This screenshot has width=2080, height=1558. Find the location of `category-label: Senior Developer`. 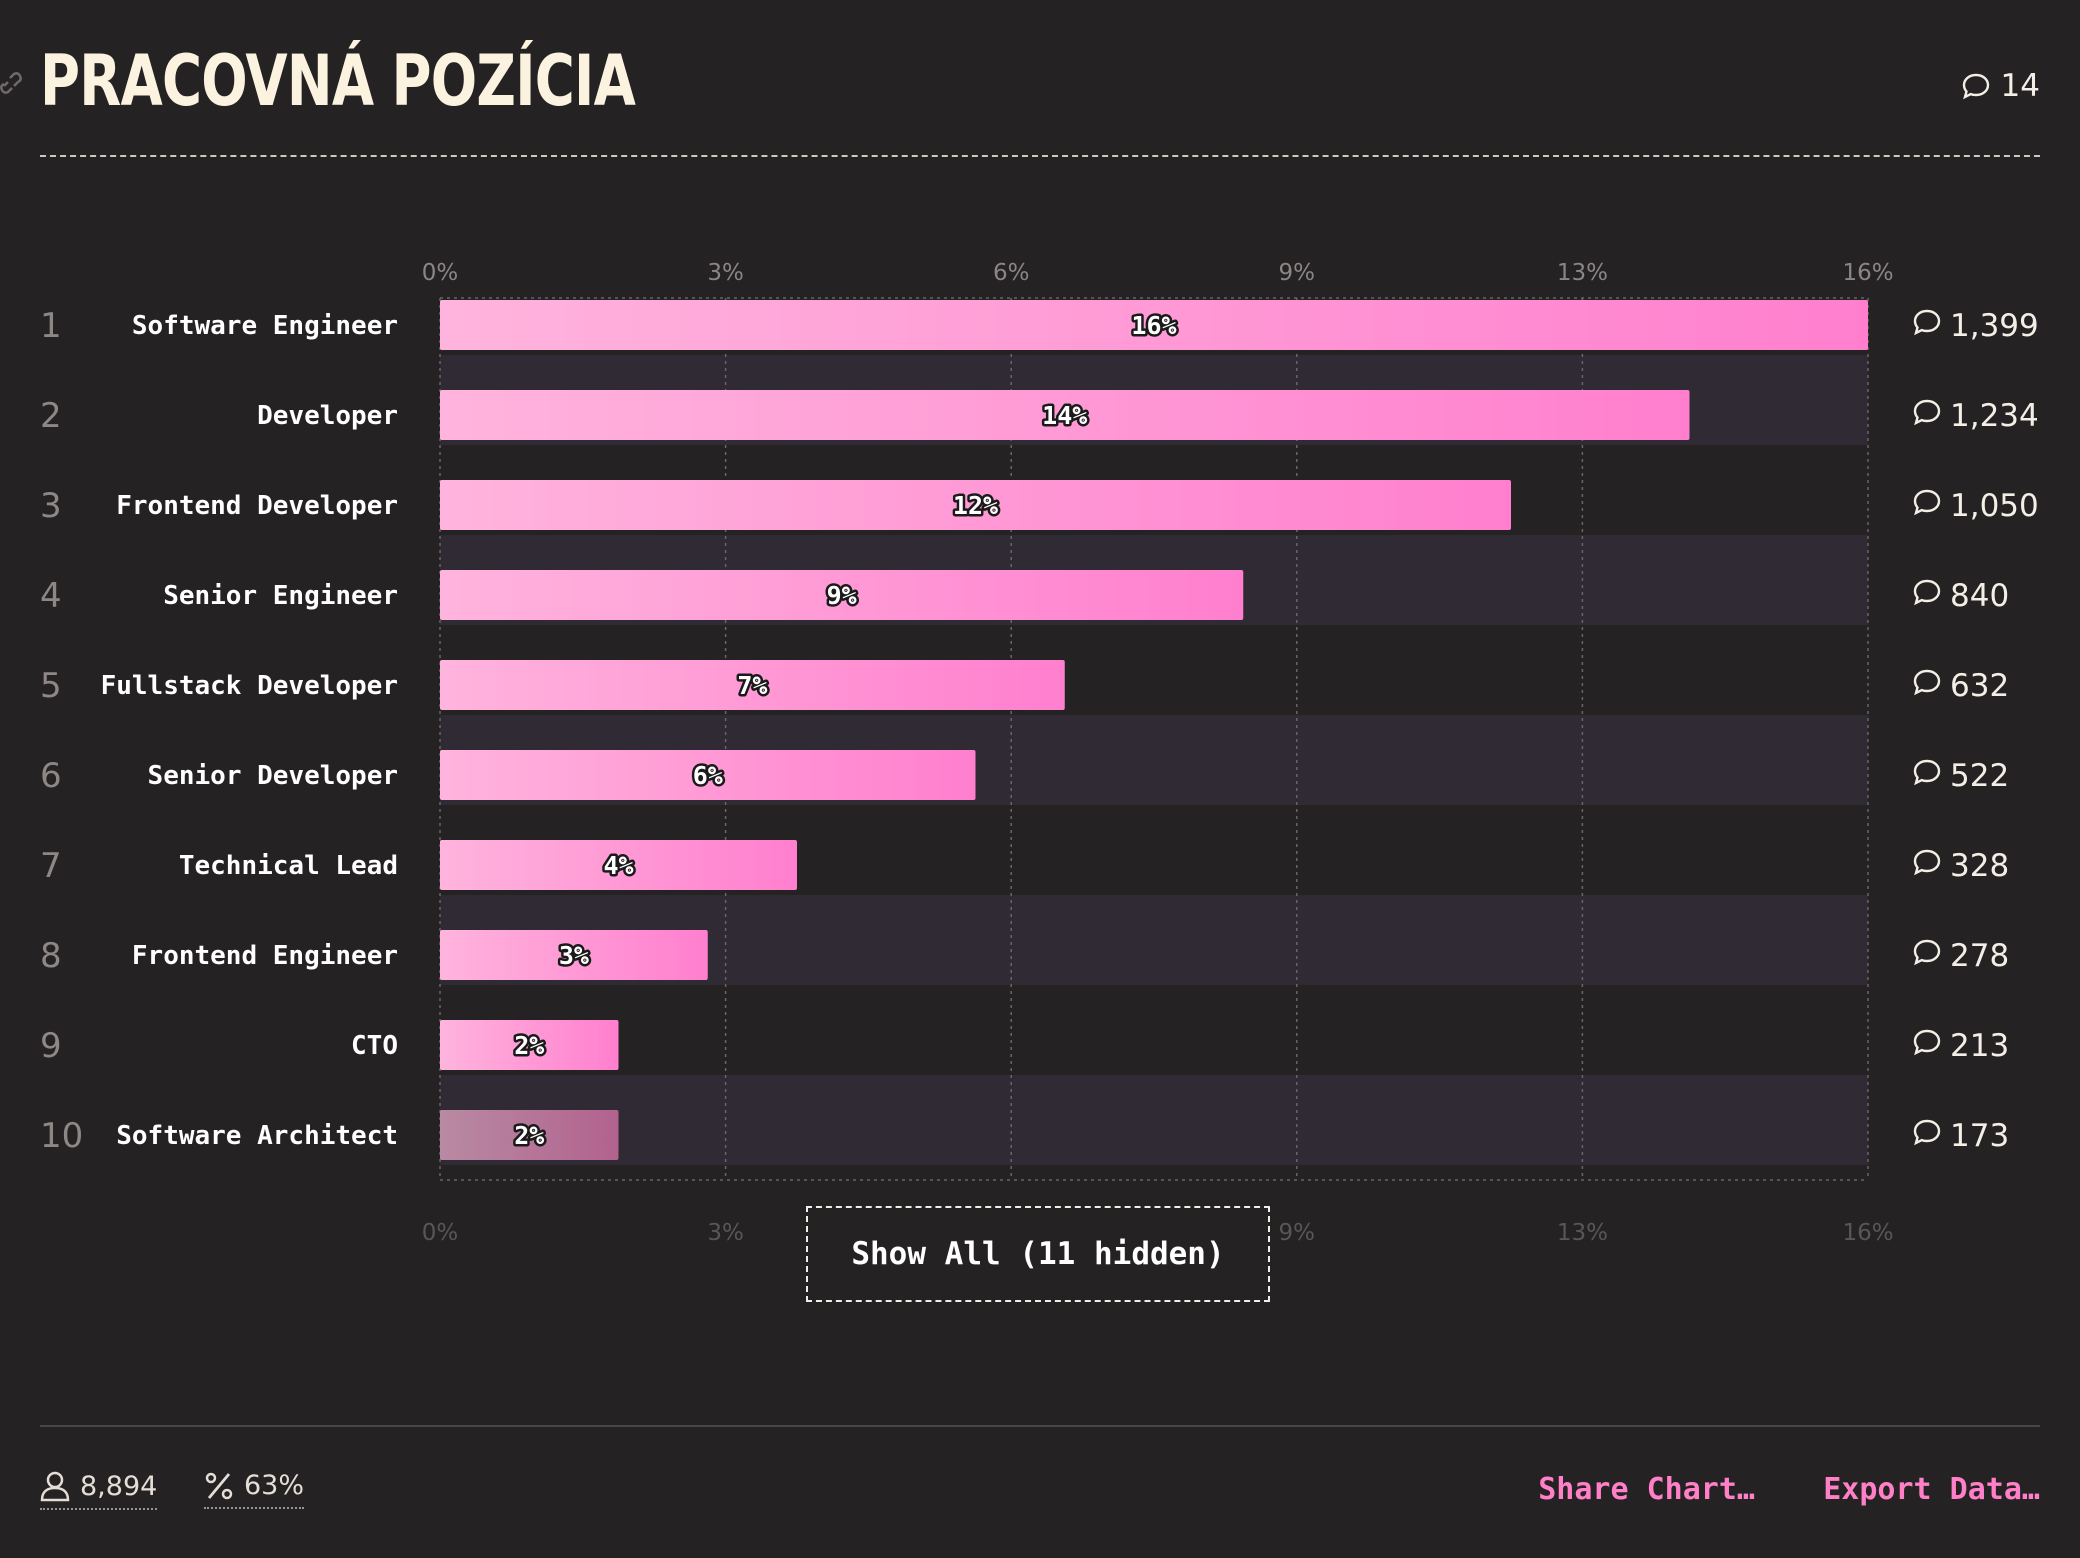

category-label: Senior Developer is located at coordinates (273, 776).